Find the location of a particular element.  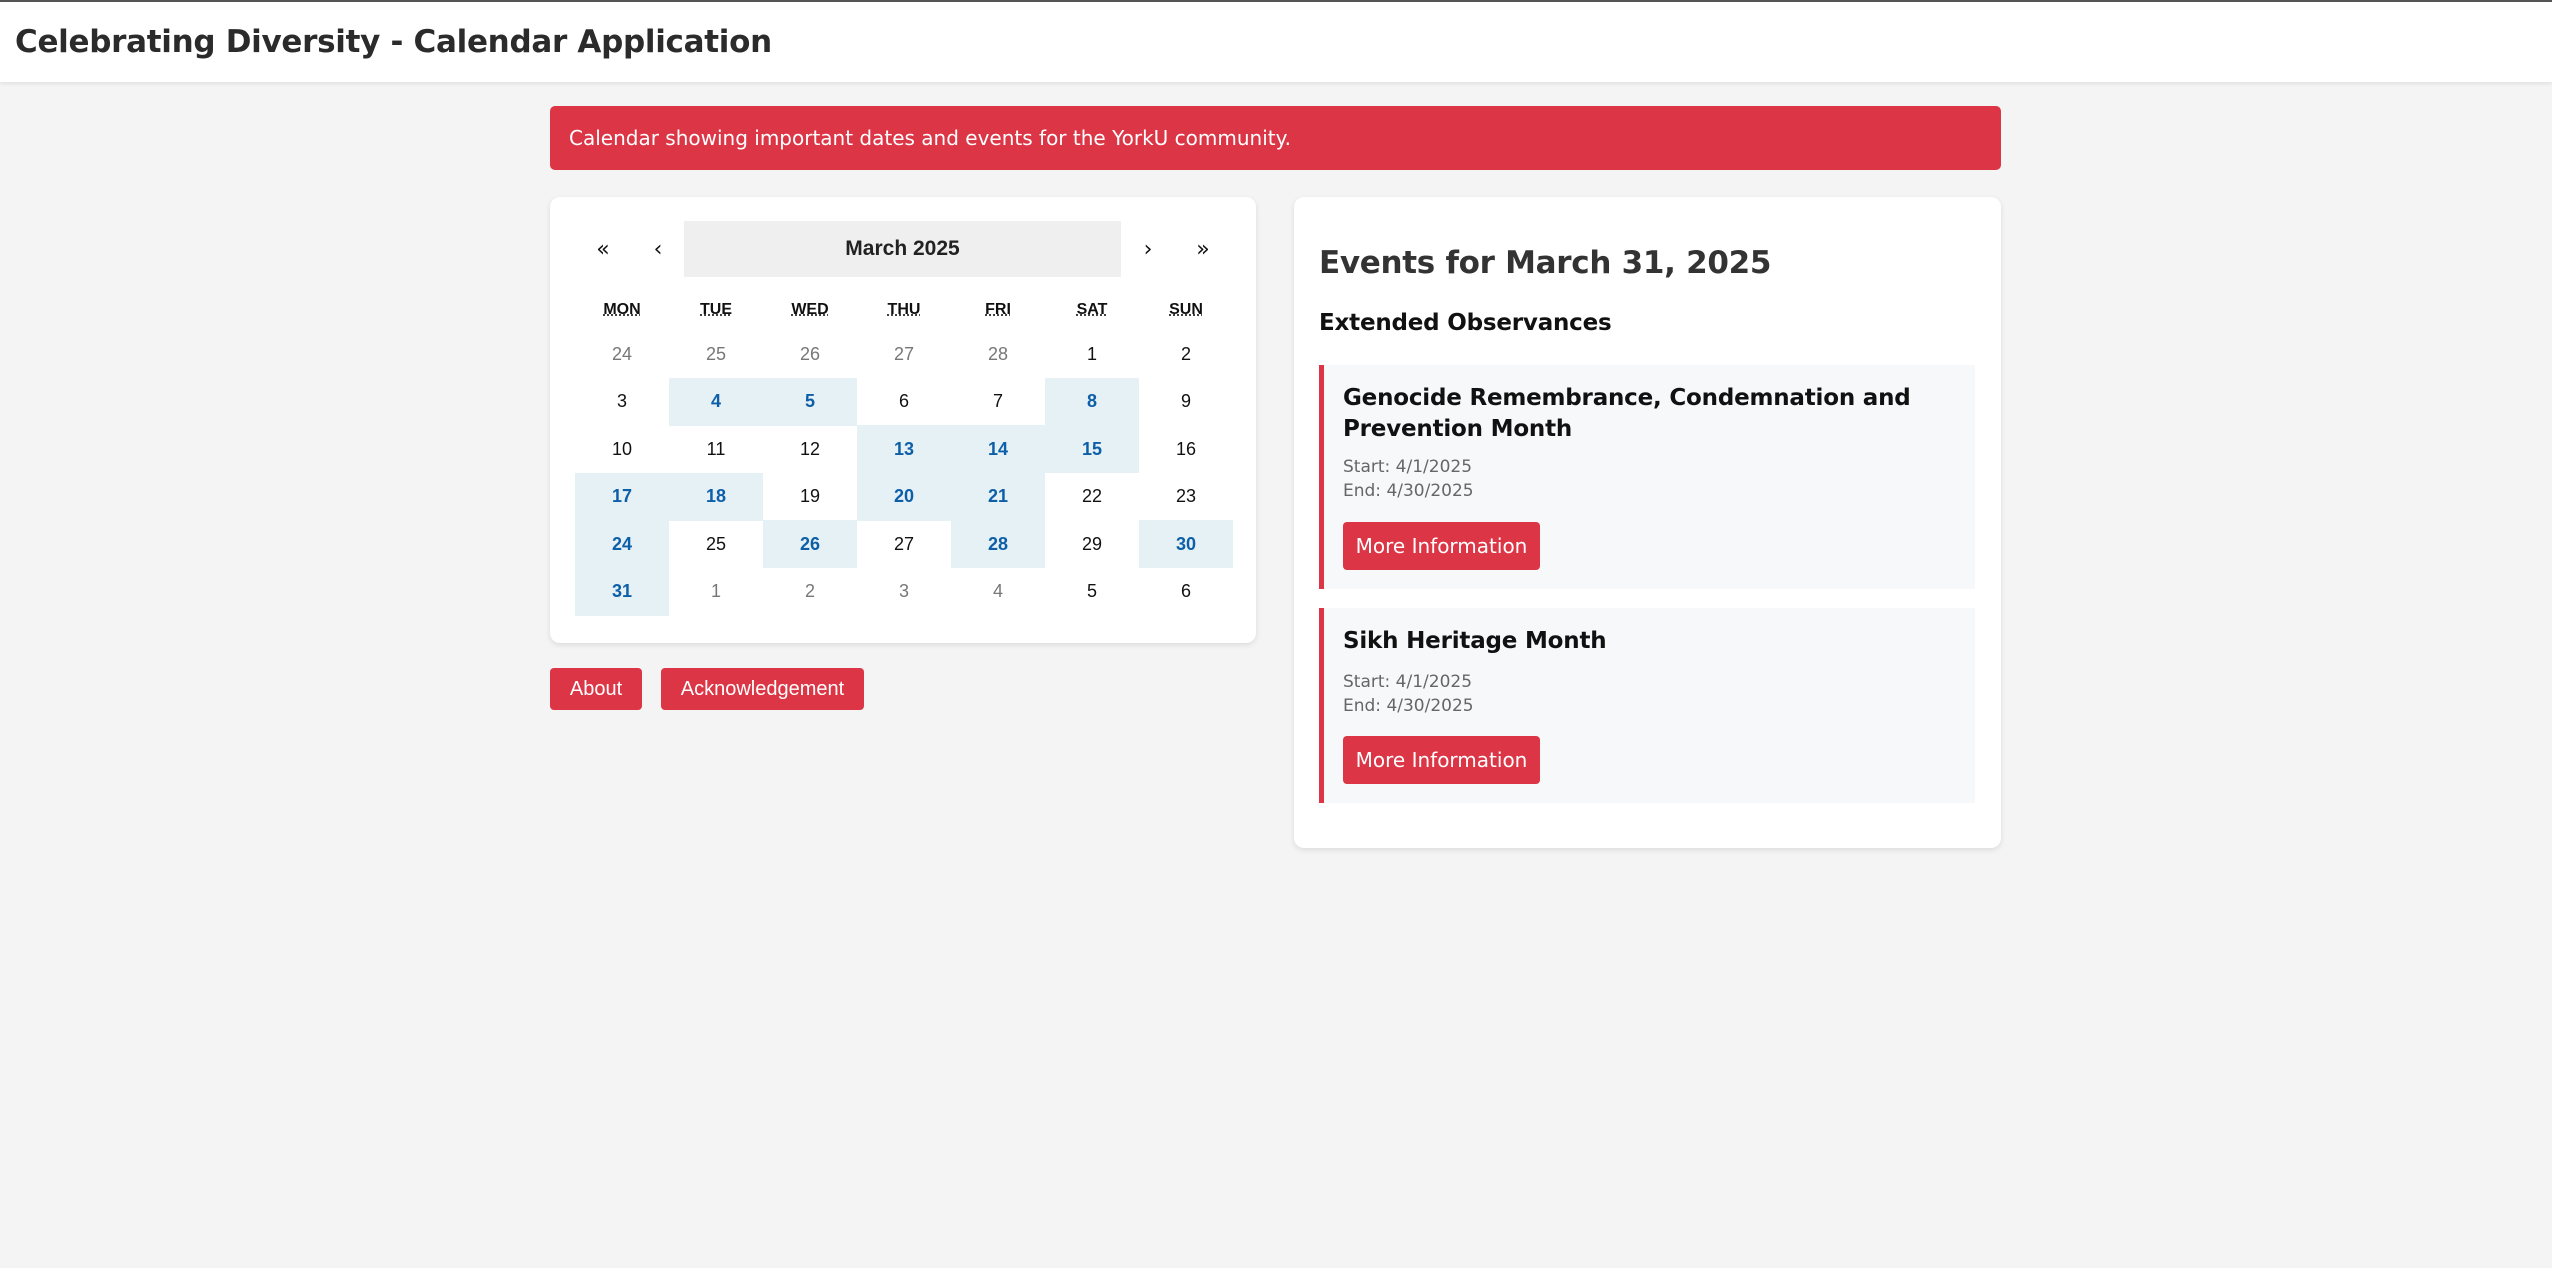

calendar-day: 28 is located at coordinates (998, 354).